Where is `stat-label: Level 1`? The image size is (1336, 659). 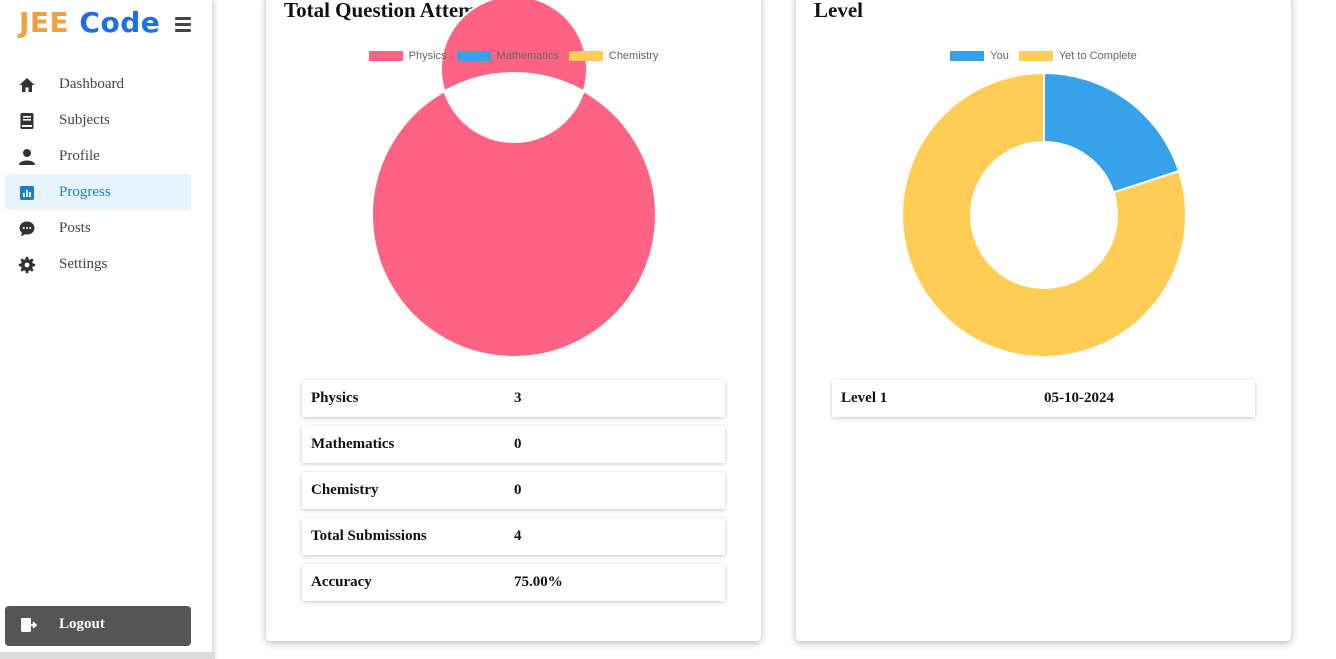 stat-label: Level 1 is located at coordinates (864, 398).